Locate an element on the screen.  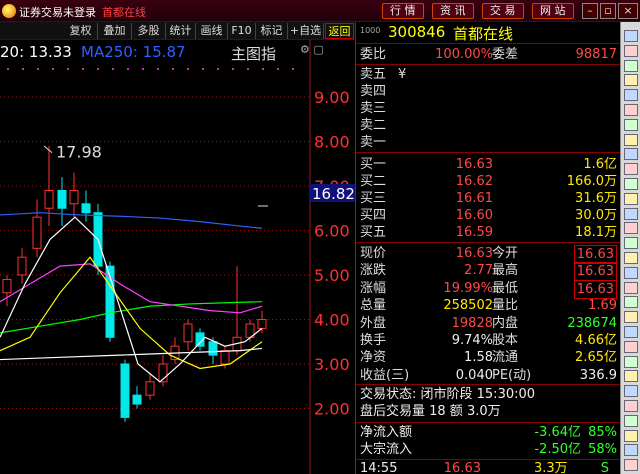
sb-4-icon is located at coordinates (631, 80).